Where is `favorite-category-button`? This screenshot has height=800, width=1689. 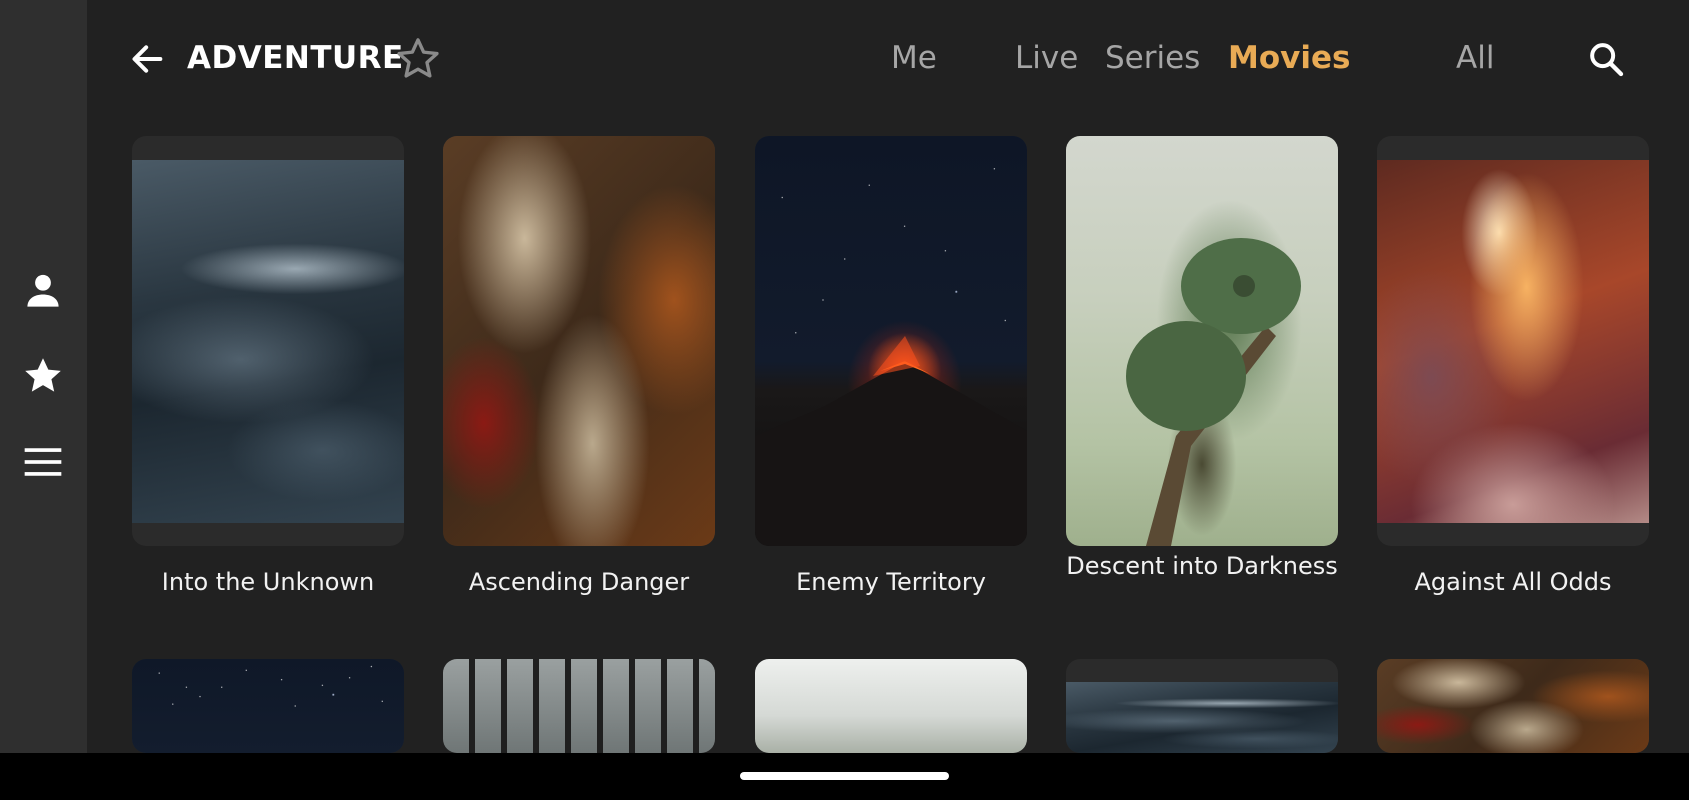 favorite-category-button is located at coordinates (418, 59).